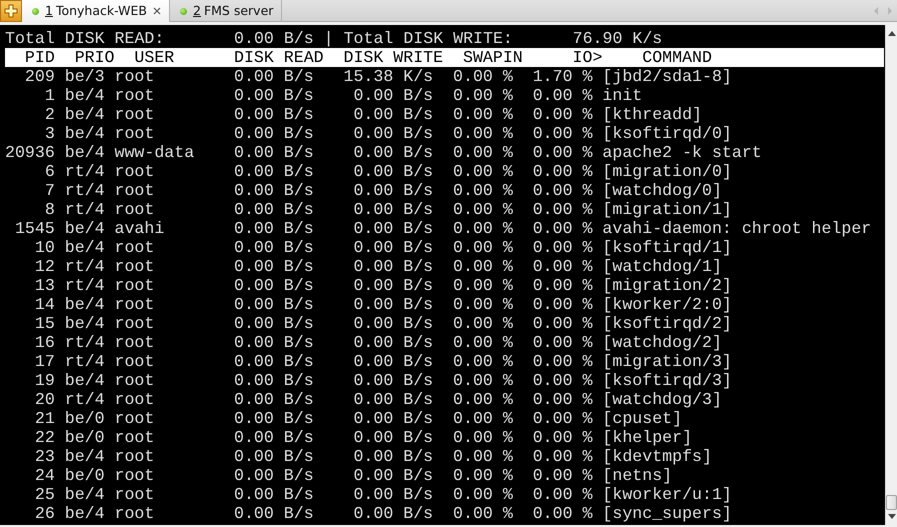 Image resolution: width=897 pixels, height=527 pixels. What do you see at coordinates (96, 11) in the screenshot?
I see `tab: 1 Tonyhack-WEB` at bounding box center [96, 11].